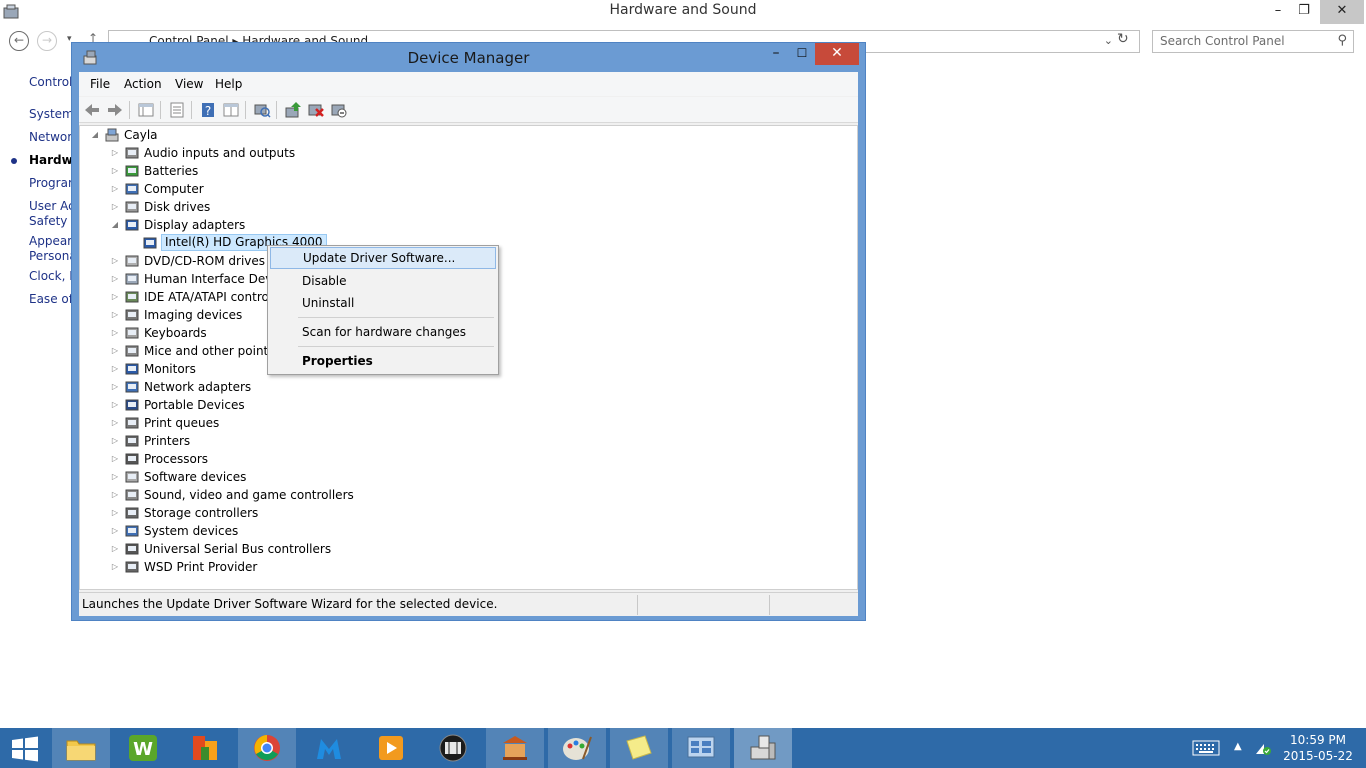 This screenshot has width=1366, height=768. I want to click on taskbar-control-panel, so click(701, 748).